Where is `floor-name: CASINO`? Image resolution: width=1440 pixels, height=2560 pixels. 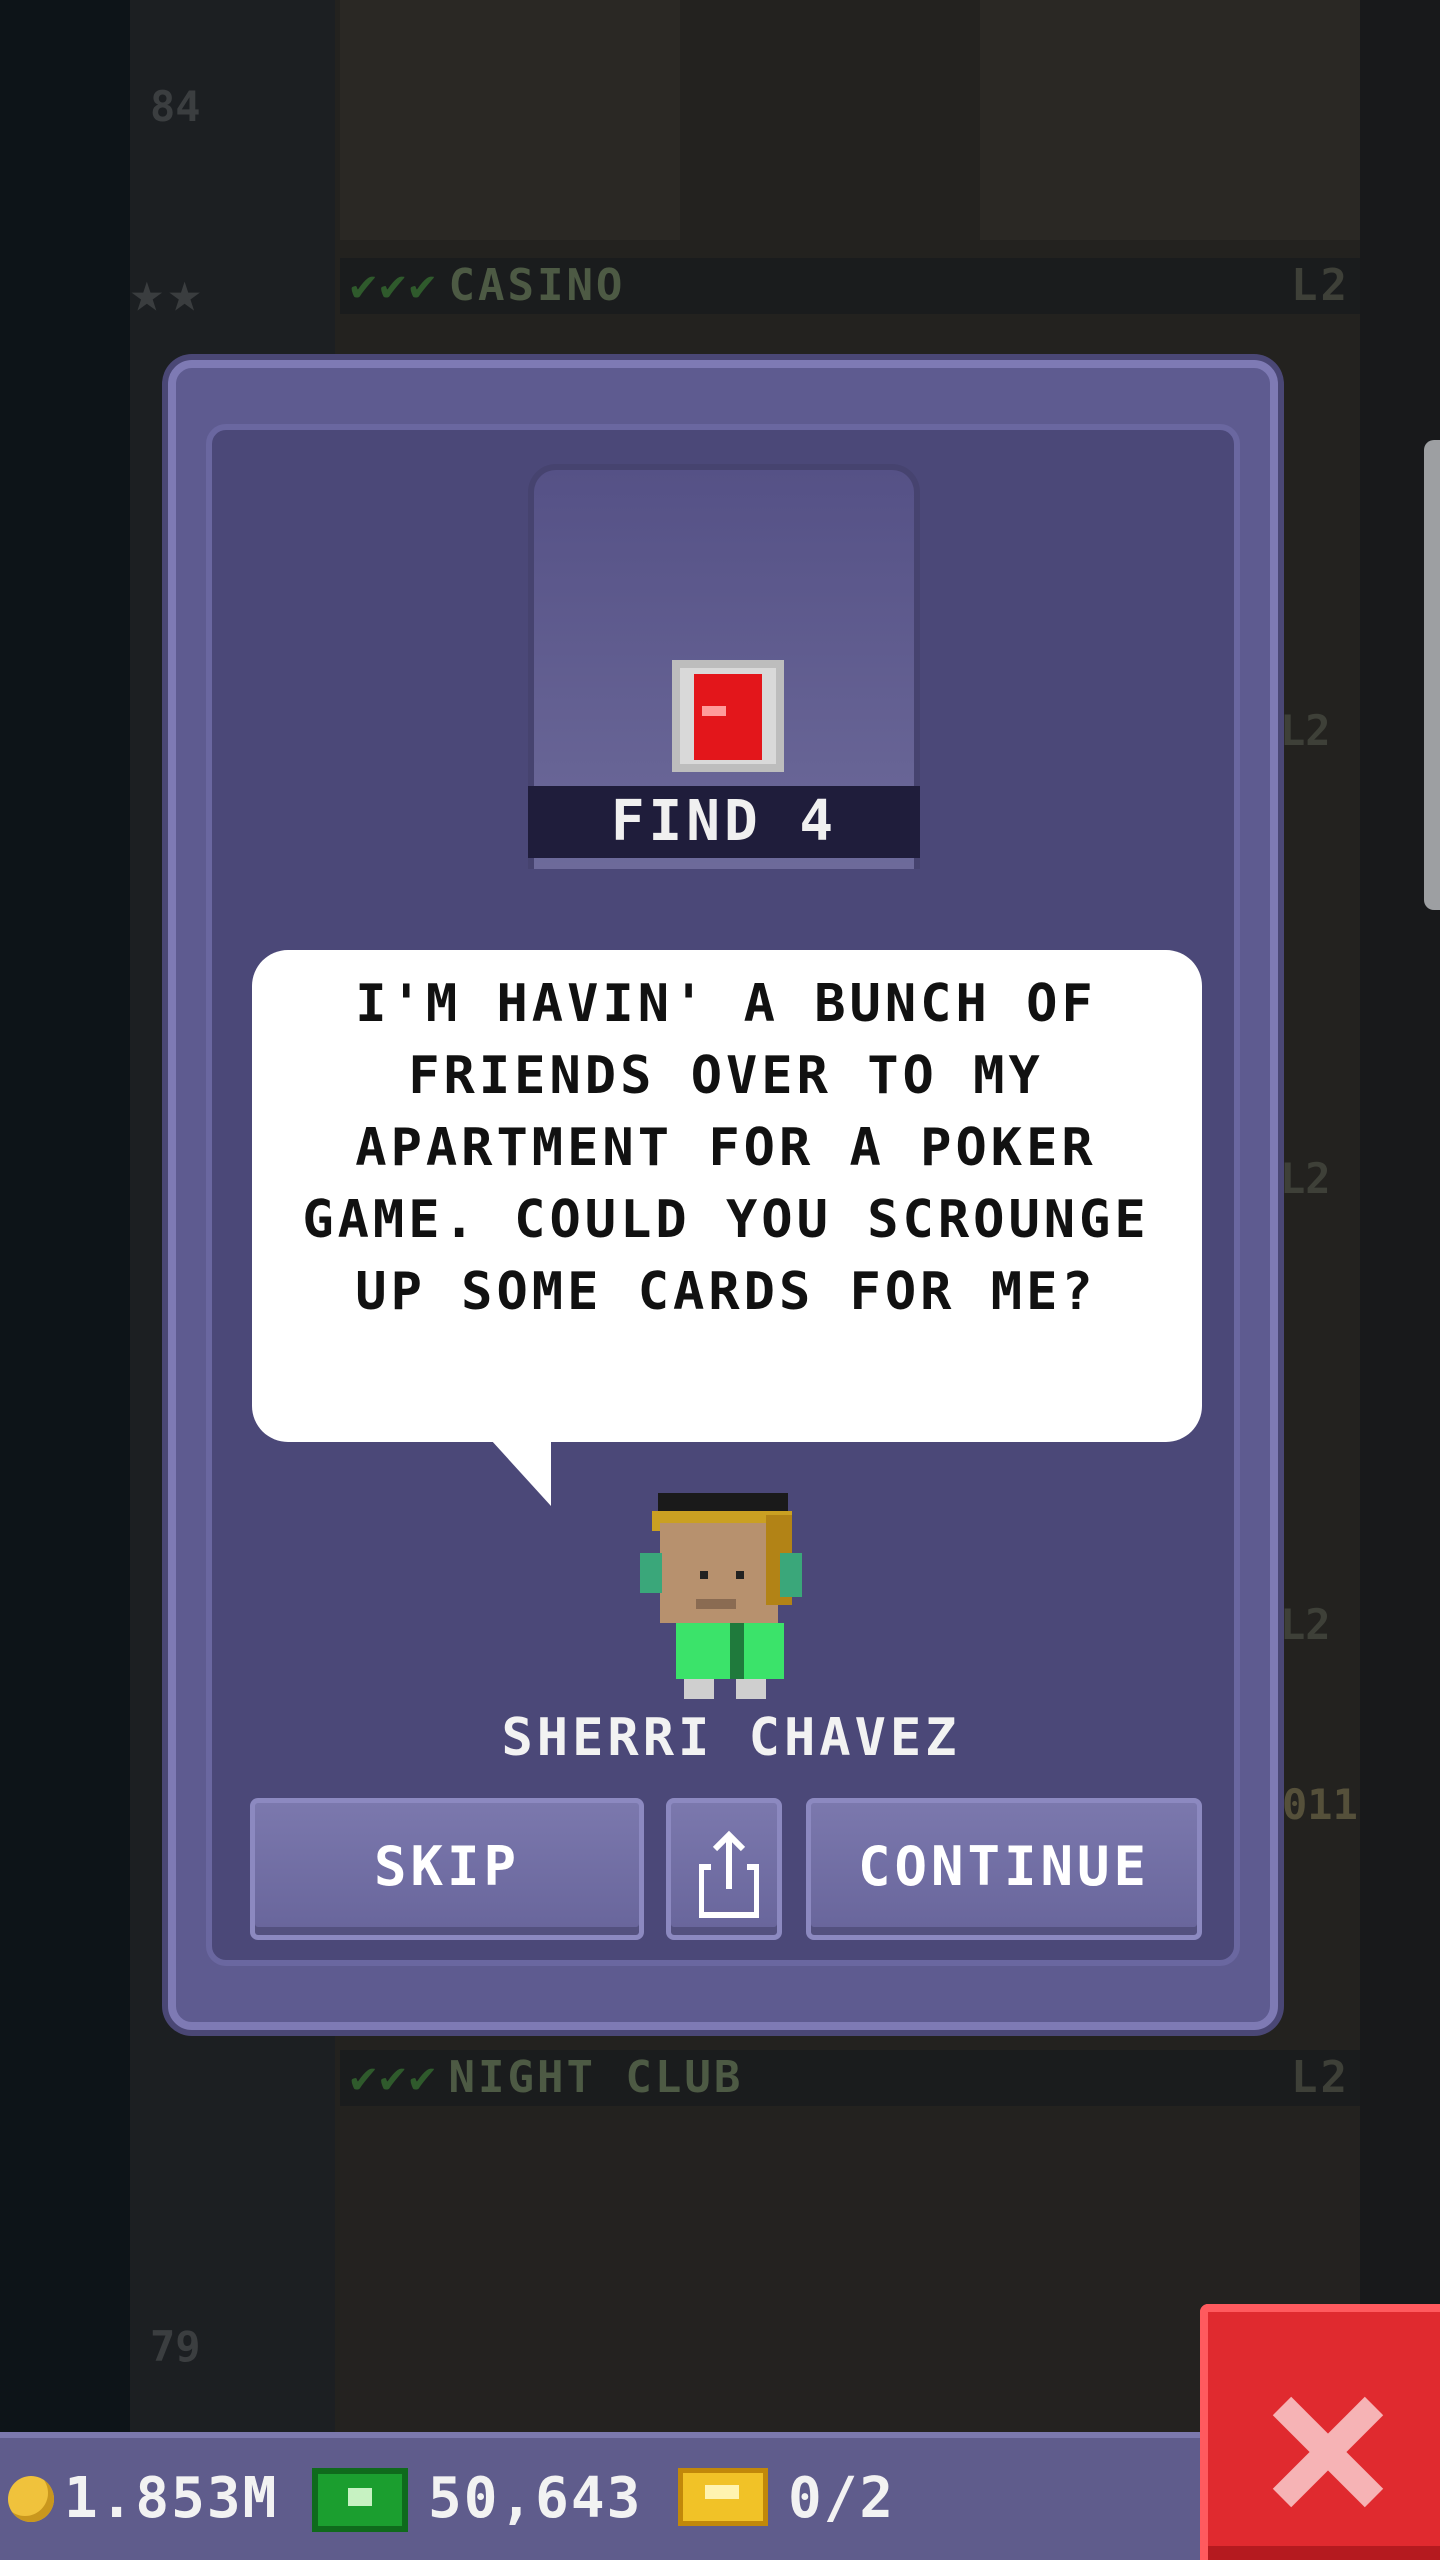
floor-name: CASINO is located at coordinates (537, 285).